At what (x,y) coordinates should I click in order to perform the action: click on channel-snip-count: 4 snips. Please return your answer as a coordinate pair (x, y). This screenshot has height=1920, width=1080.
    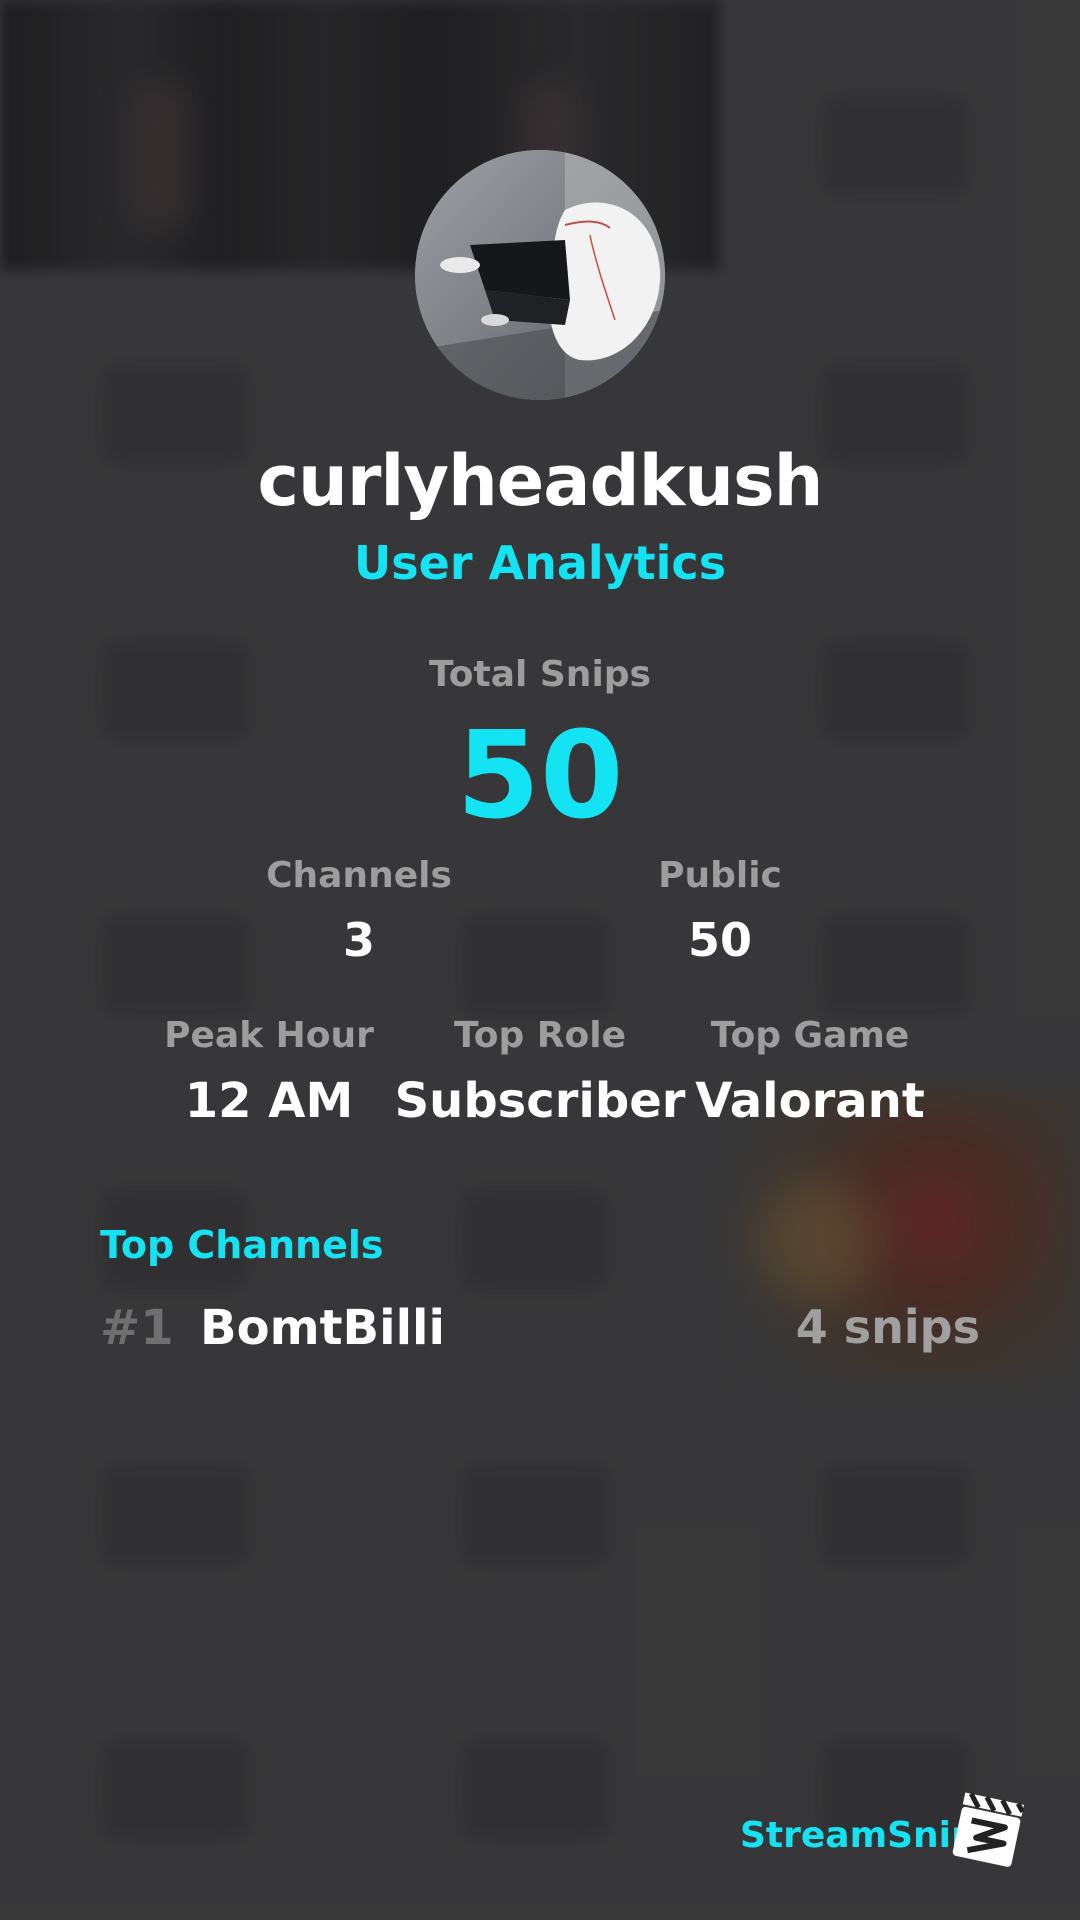
    Looking at the image, I should click on (887, 1327).